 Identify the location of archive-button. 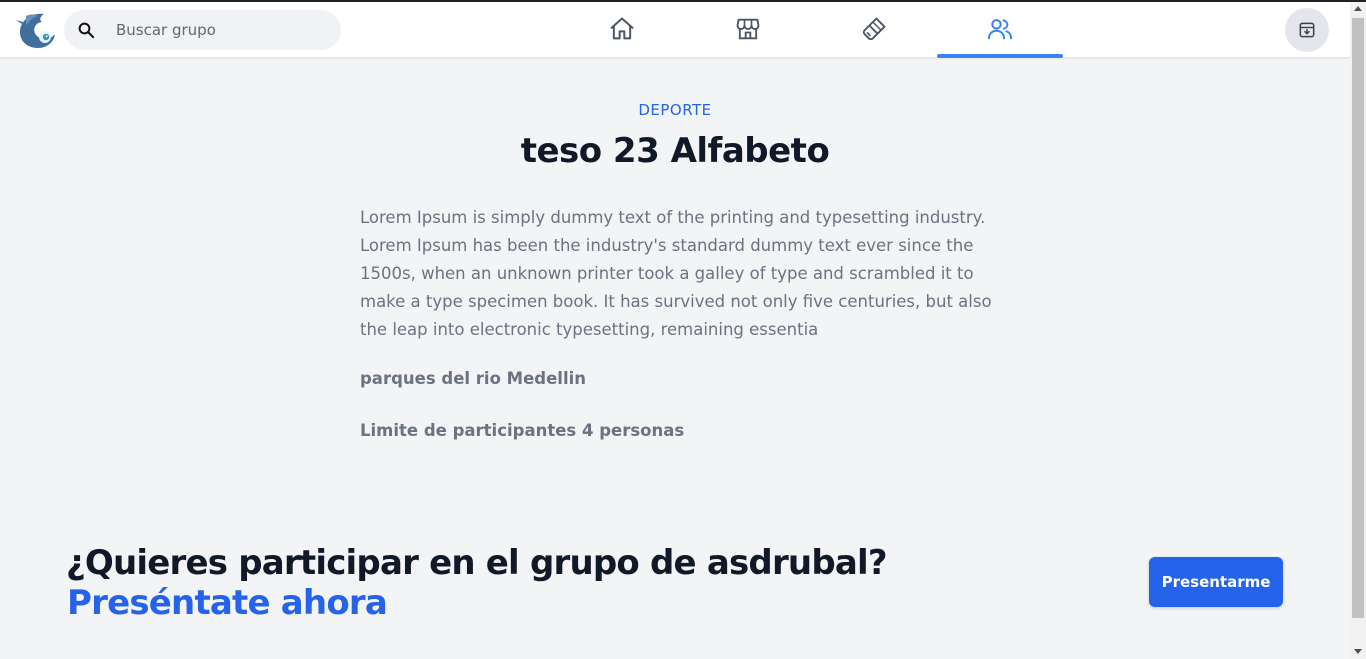
(1307, 30).